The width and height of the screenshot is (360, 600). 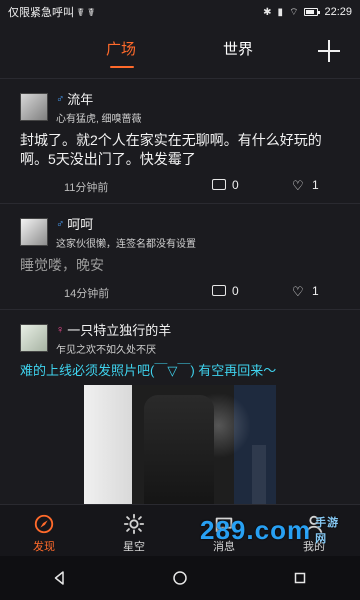 I want to click on back-icon, so click(x=60, y=578).